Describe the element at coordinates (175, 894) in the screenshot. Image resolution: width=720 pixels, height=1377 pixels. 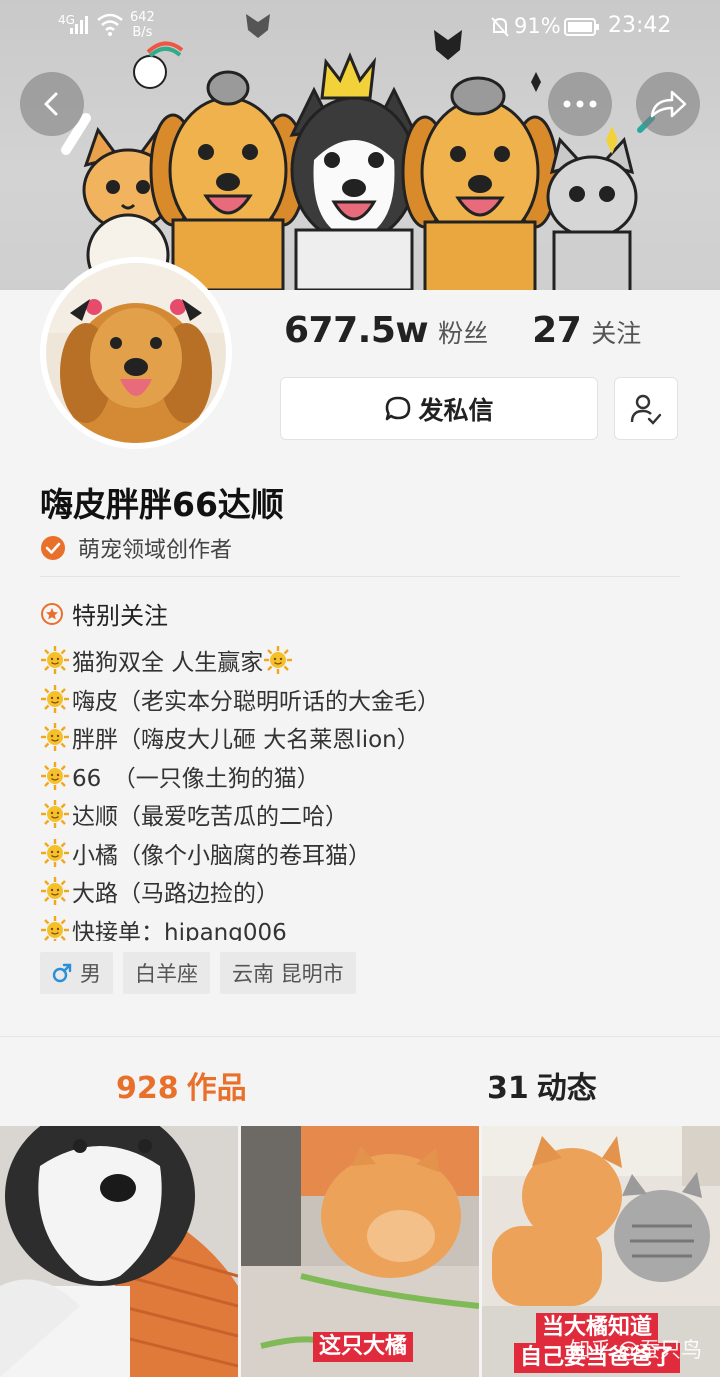
I see `bio-text: 大路（马路边捡的）` at that location.